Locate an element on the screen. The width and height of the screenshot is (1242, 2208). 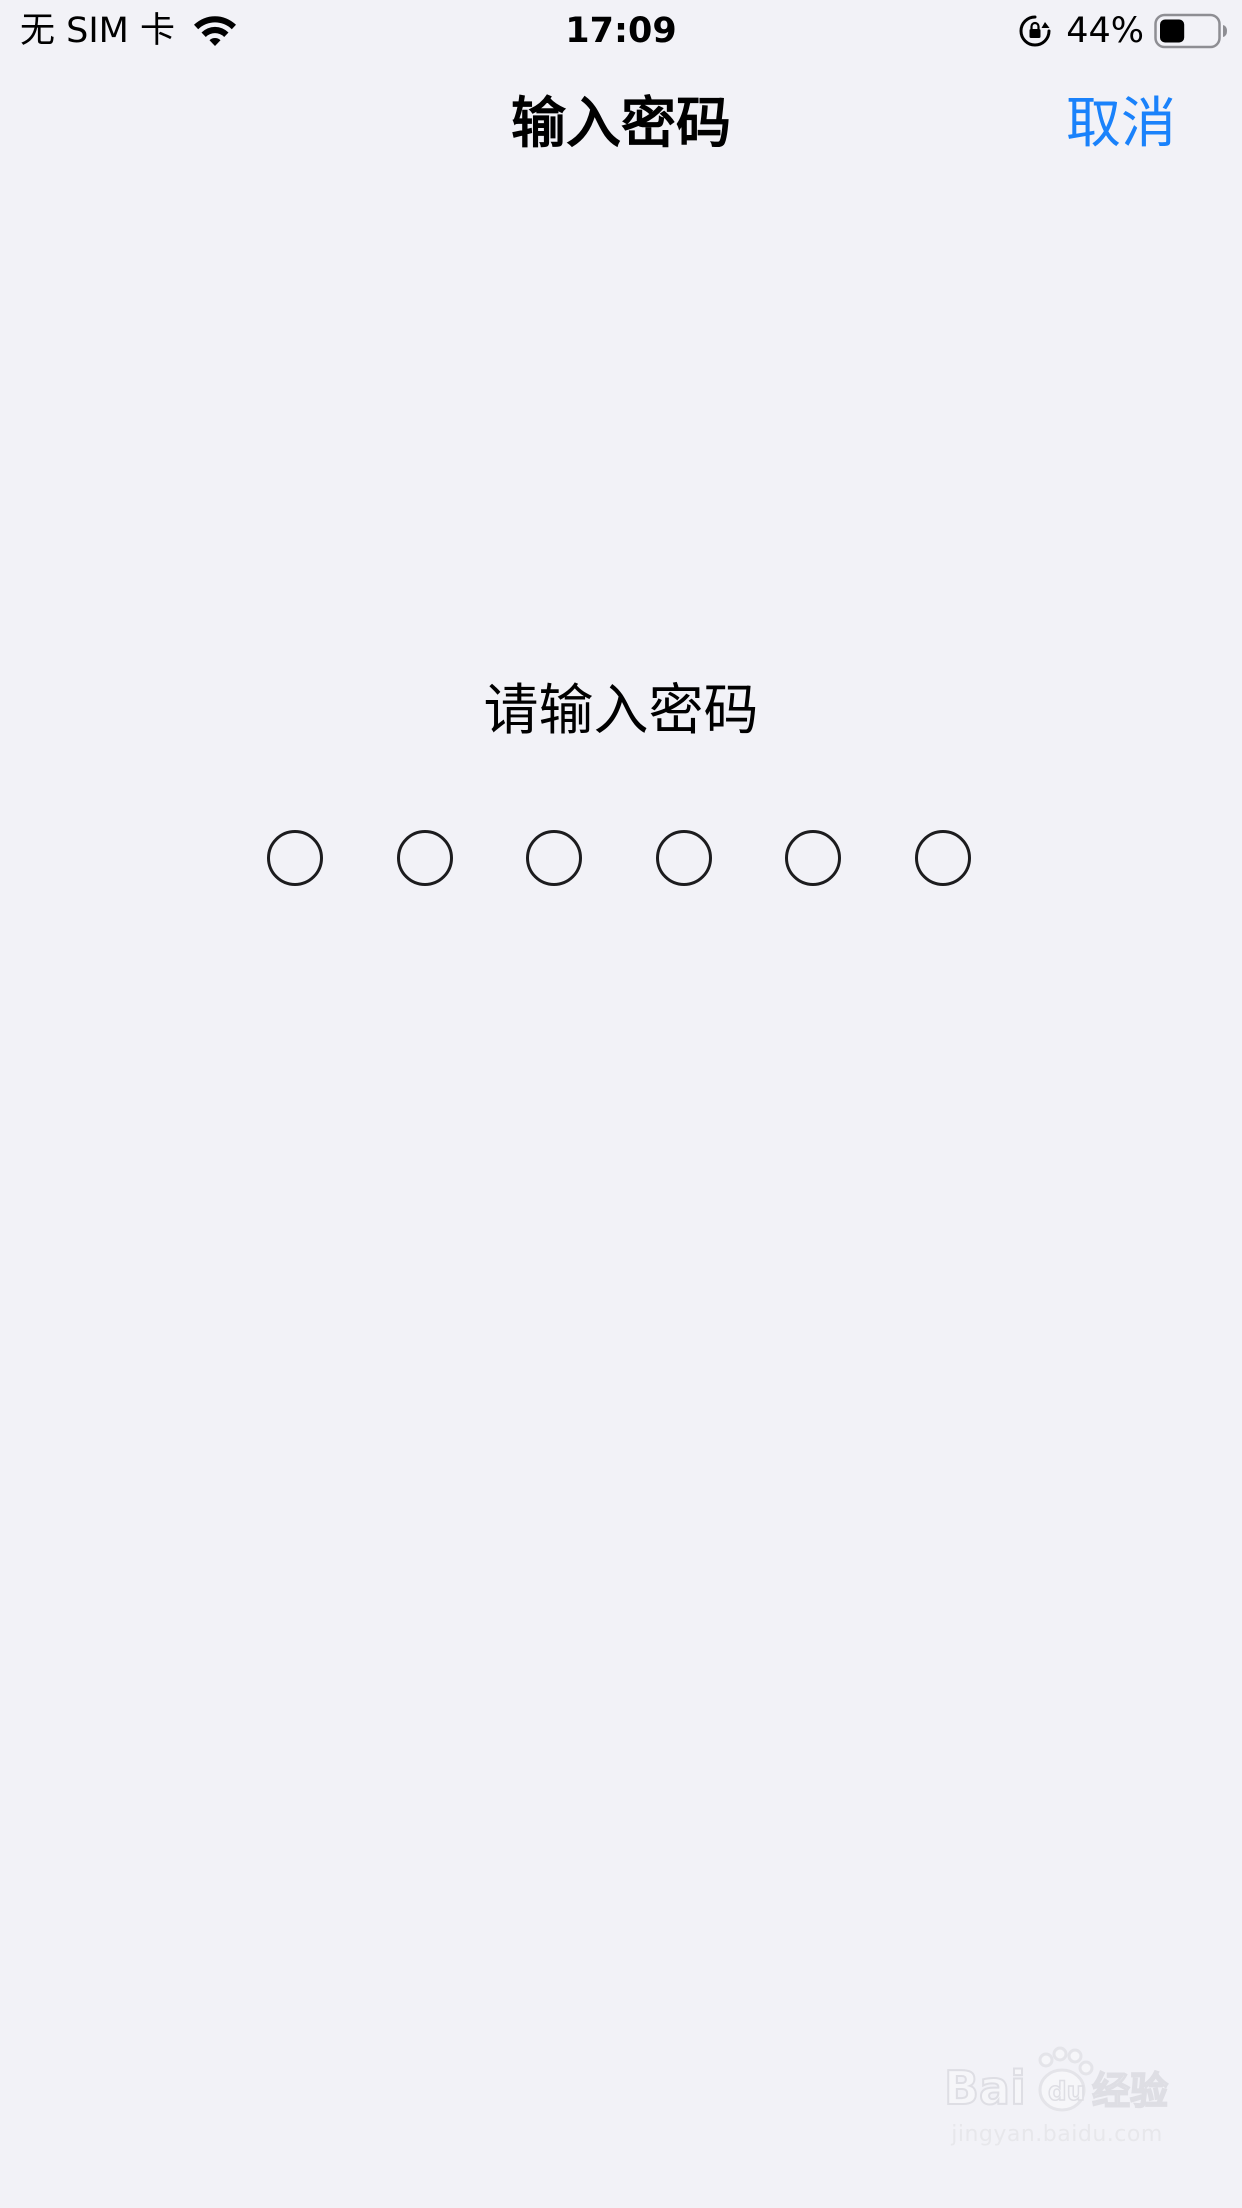
watermark-logo: Bai du 经验 is located at coordinates (1056, 2081).